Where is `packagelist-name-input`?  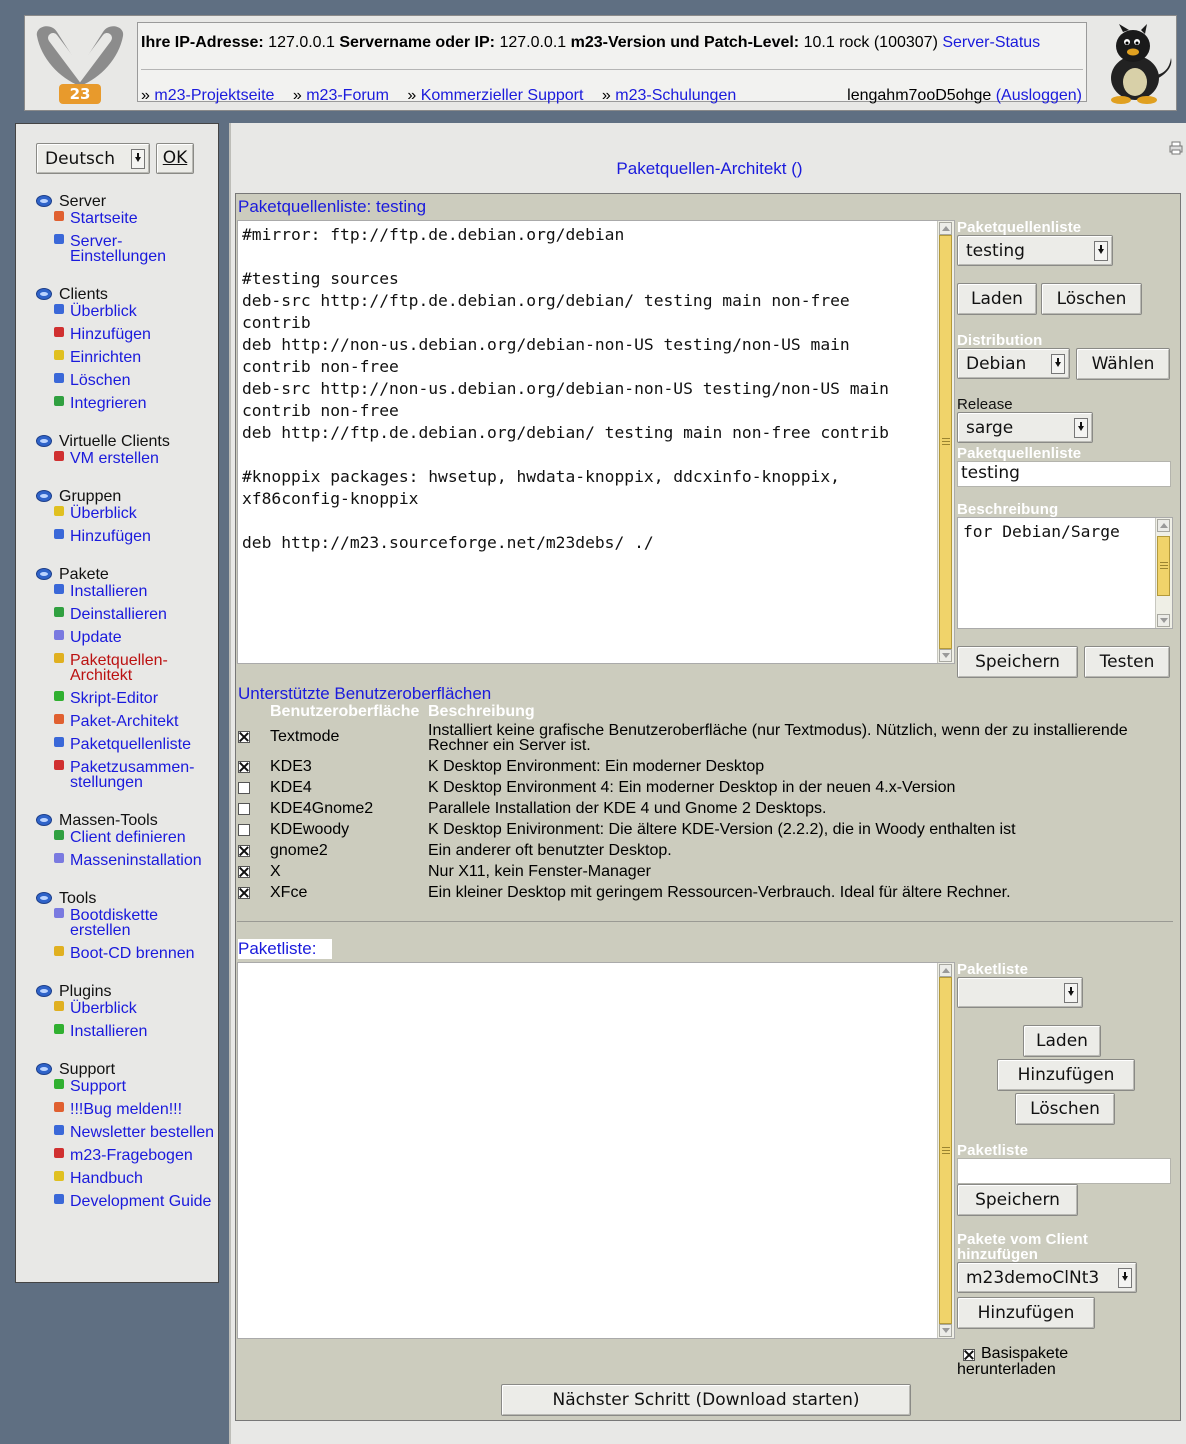 packagelist-name-input is located at coordinates (1064, 1171).